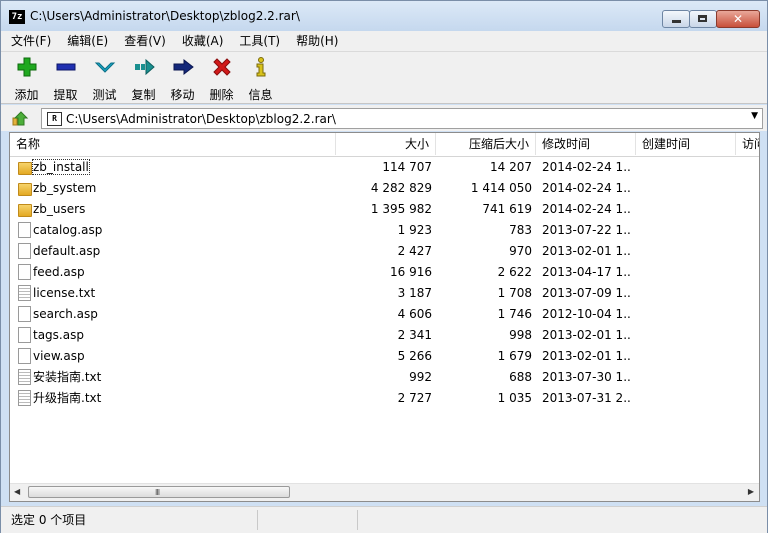 The height and width of the screenshot is (533, 768). I want to click on toolbar-label: 复制, so click(143, 95).